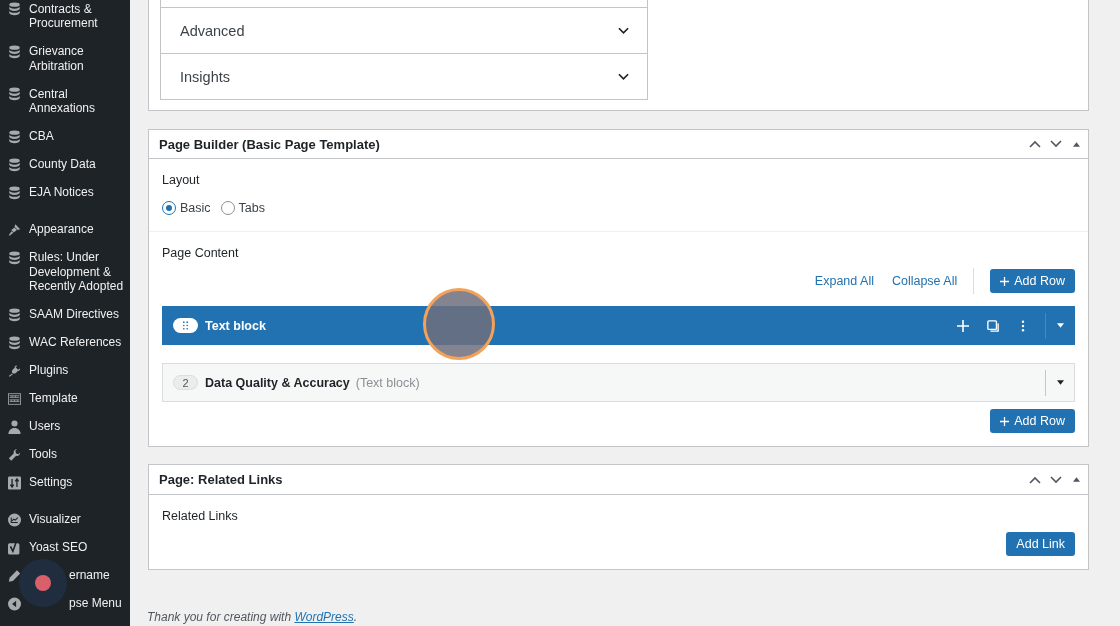 The image size is (1120, 626). I want to click on menu-item: County Data, so click(62, 164).